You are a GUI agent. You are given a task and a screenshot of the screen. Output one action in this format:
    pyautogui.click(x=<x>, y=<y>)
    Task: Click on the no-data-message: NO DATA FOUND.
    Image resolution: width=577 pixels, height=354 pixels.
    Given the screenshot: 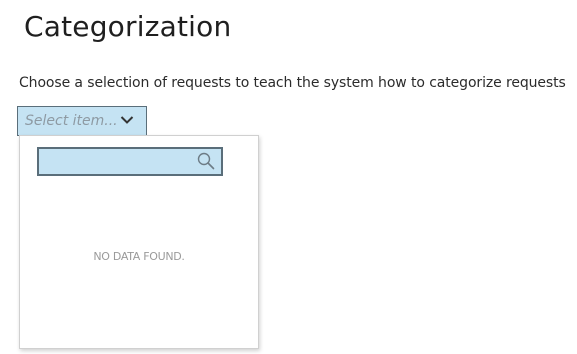 What is the action you would take?
    pyautogui.click(x=139, y=256)
    